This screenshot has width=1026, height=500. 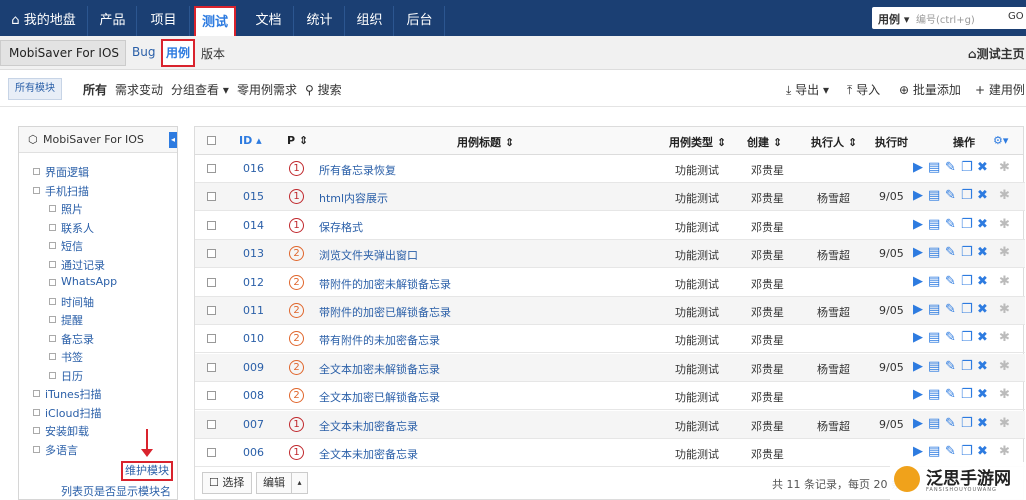 I want to click on filter-story-changed: 需求变动, so click(x=139, y=89).